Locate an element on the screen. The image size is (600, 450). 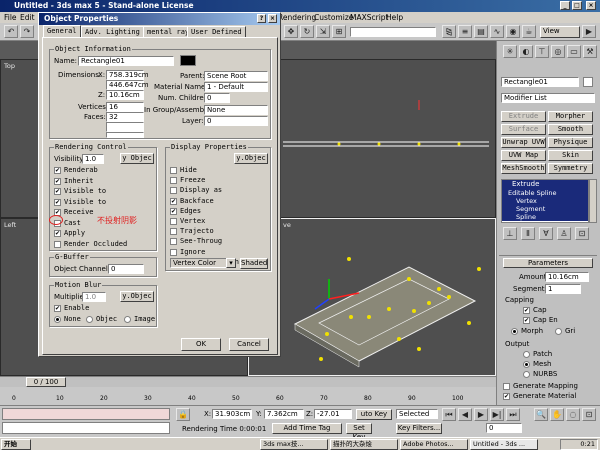
motion-blur-by-object-button: y.Objec is located at coordinates (137, 296).